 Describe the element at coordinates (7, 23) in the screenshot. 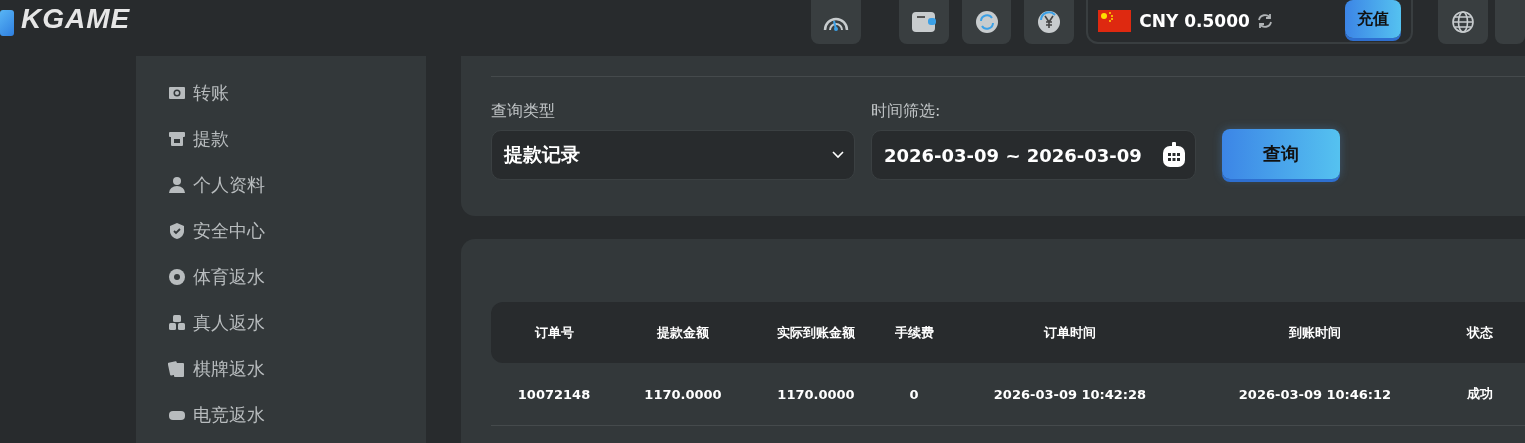

I see `logo-mark-icon` at that location.